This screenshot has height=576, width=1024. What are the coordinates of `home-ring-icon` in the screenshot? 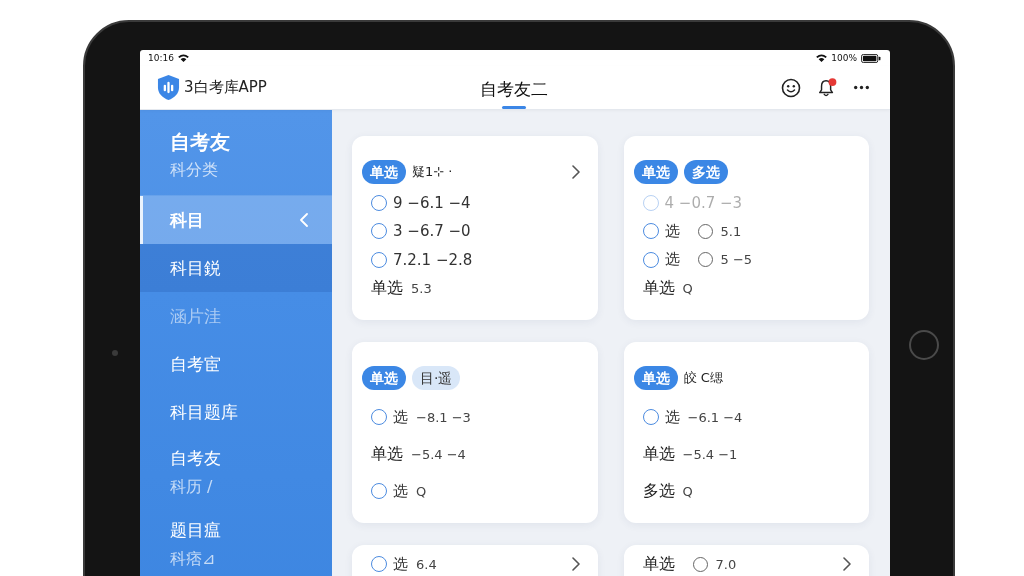 It's located at (924, 345).